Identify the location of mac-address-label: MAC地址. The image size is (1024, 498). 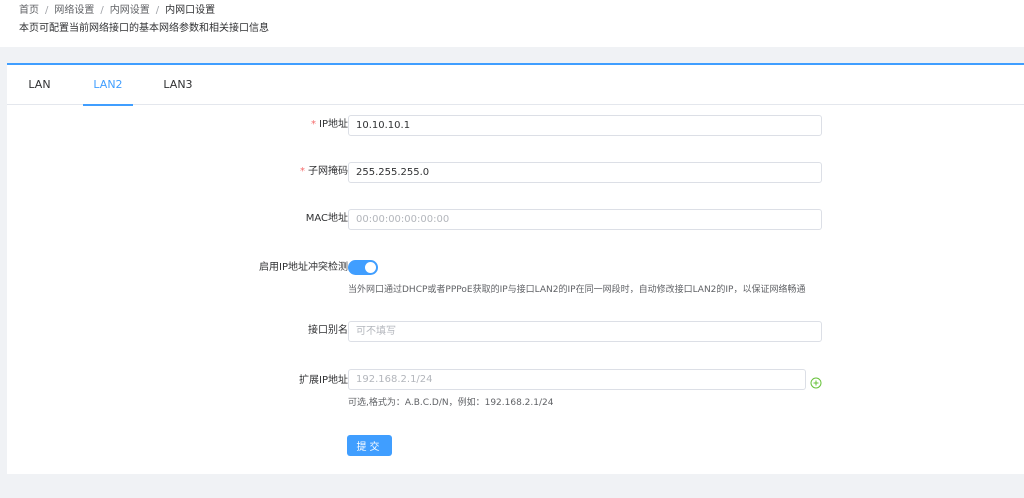
(326, 218).